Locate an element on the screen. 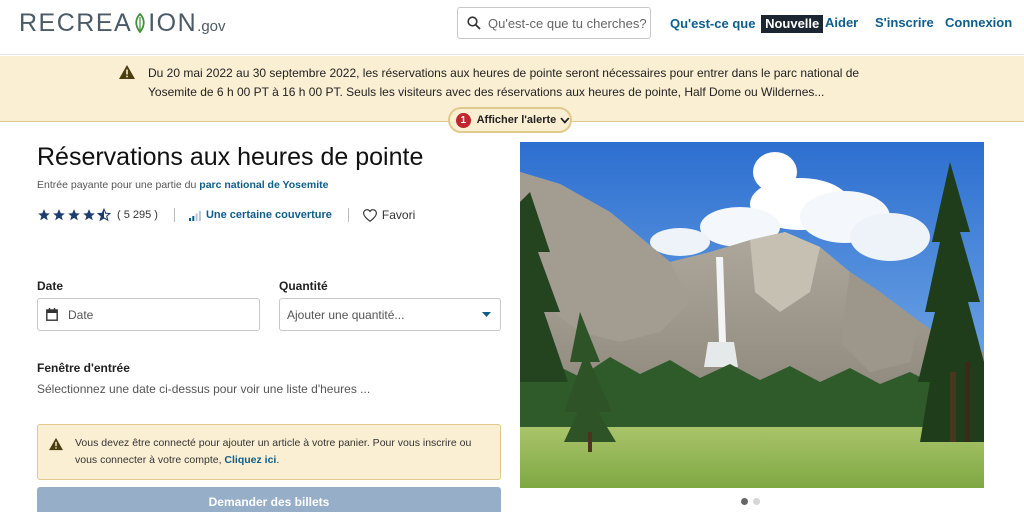 Image resolution: width=1024 pixels, height=512 pixels. alert-count-badge: 1 is located at coordinates (463, 120).